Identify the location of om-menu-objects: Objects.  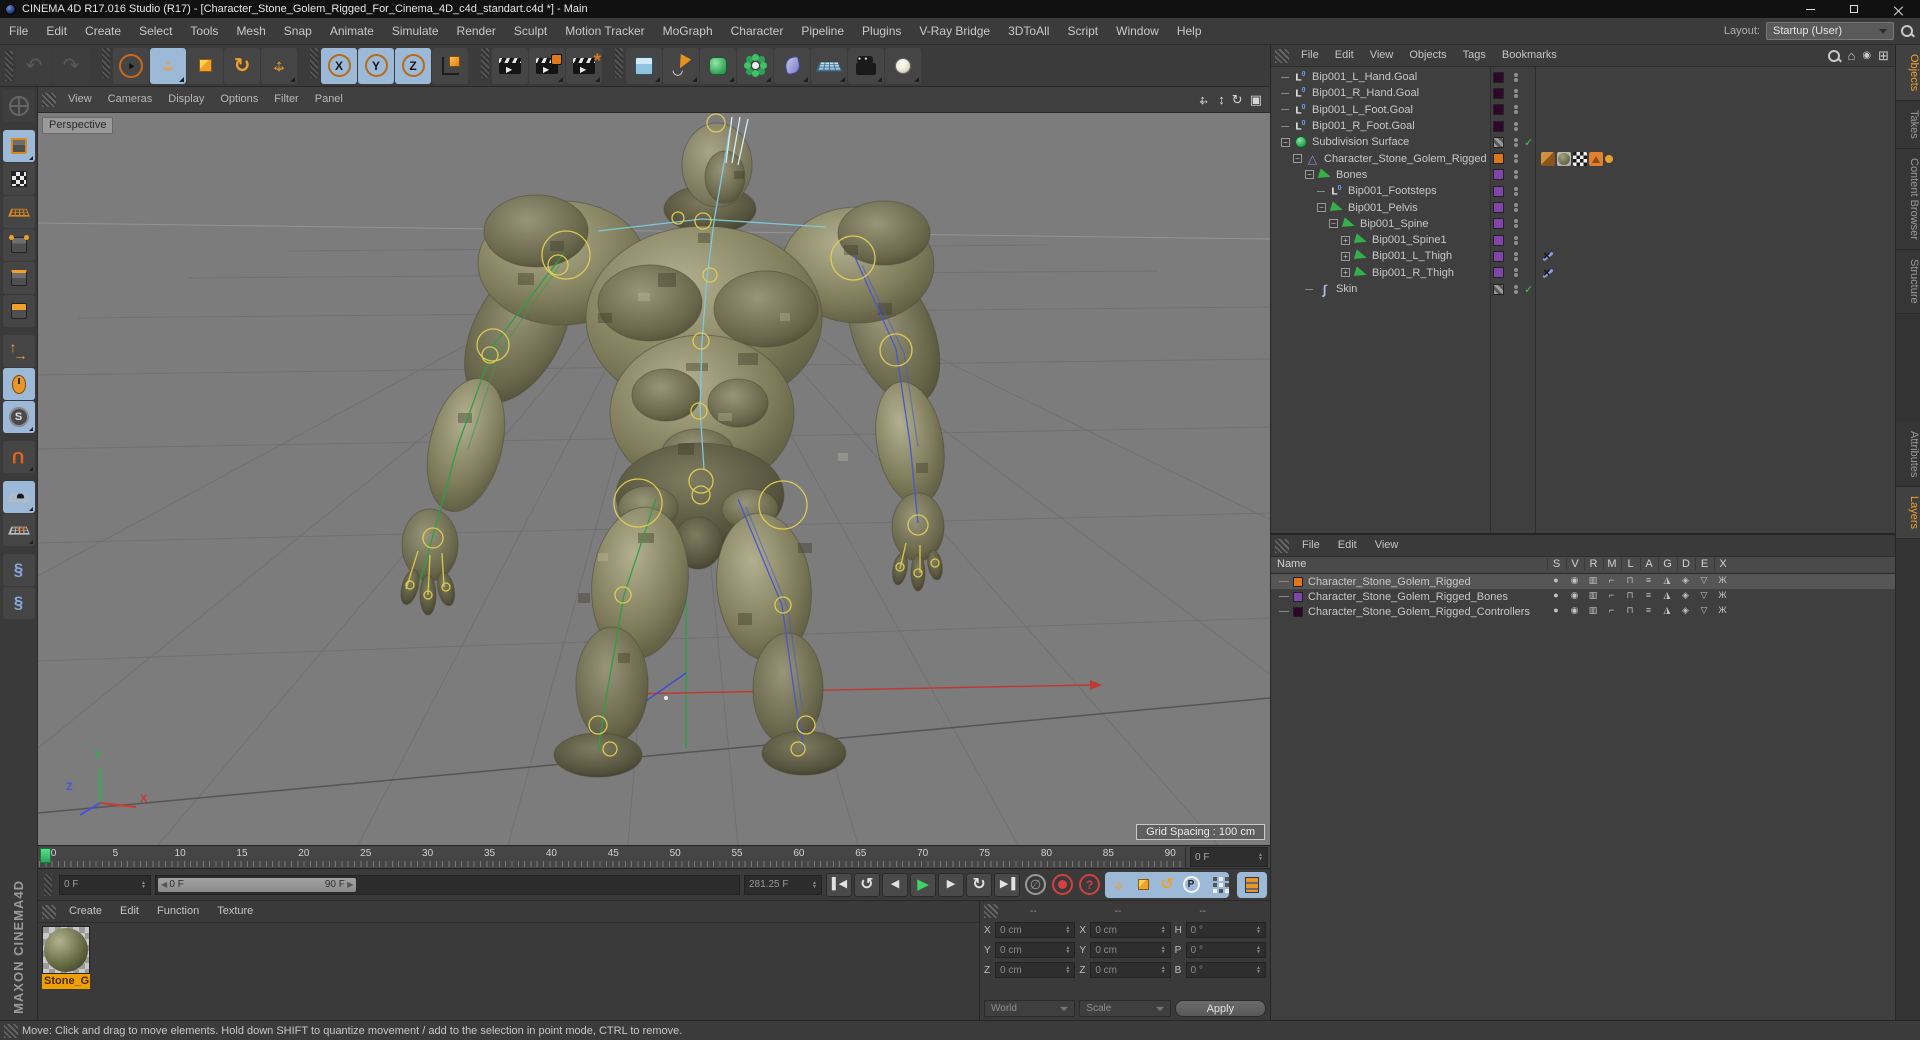
(1427, 55).